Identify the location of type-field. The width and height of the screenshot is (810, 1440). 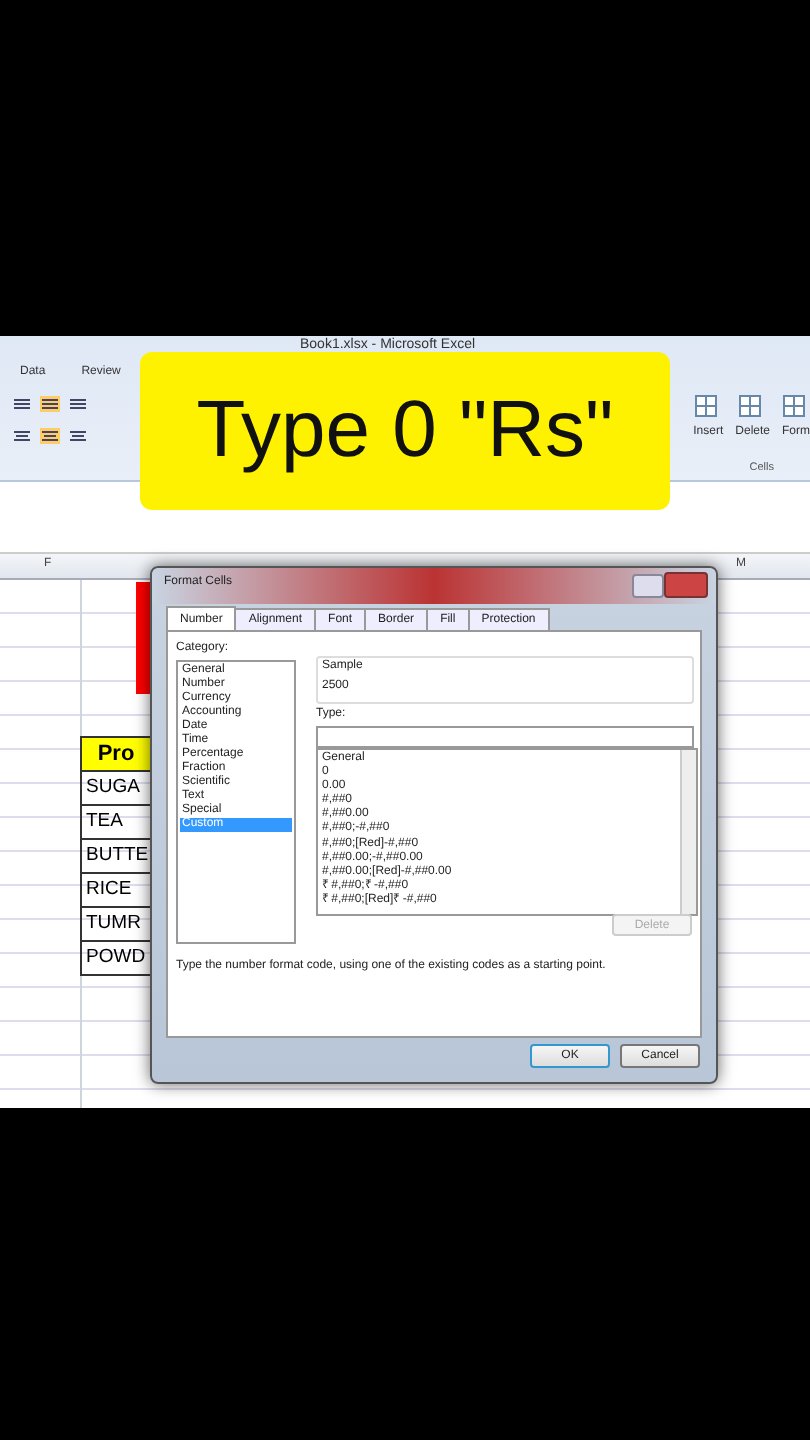
(505, 737).